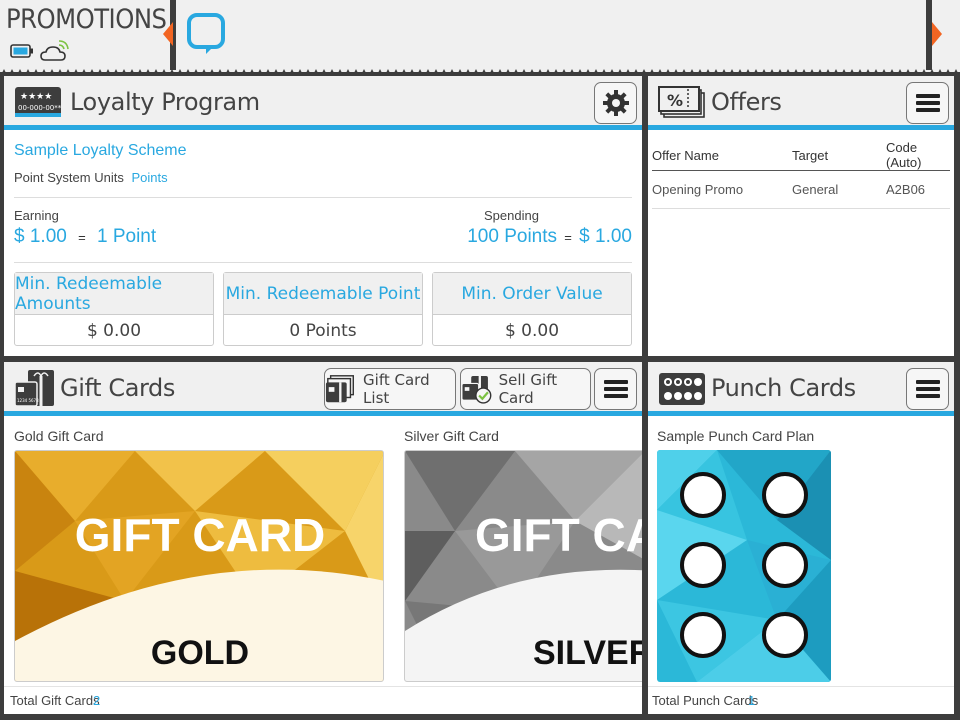  I want to click on app-logo-icon, so click(206, 34).